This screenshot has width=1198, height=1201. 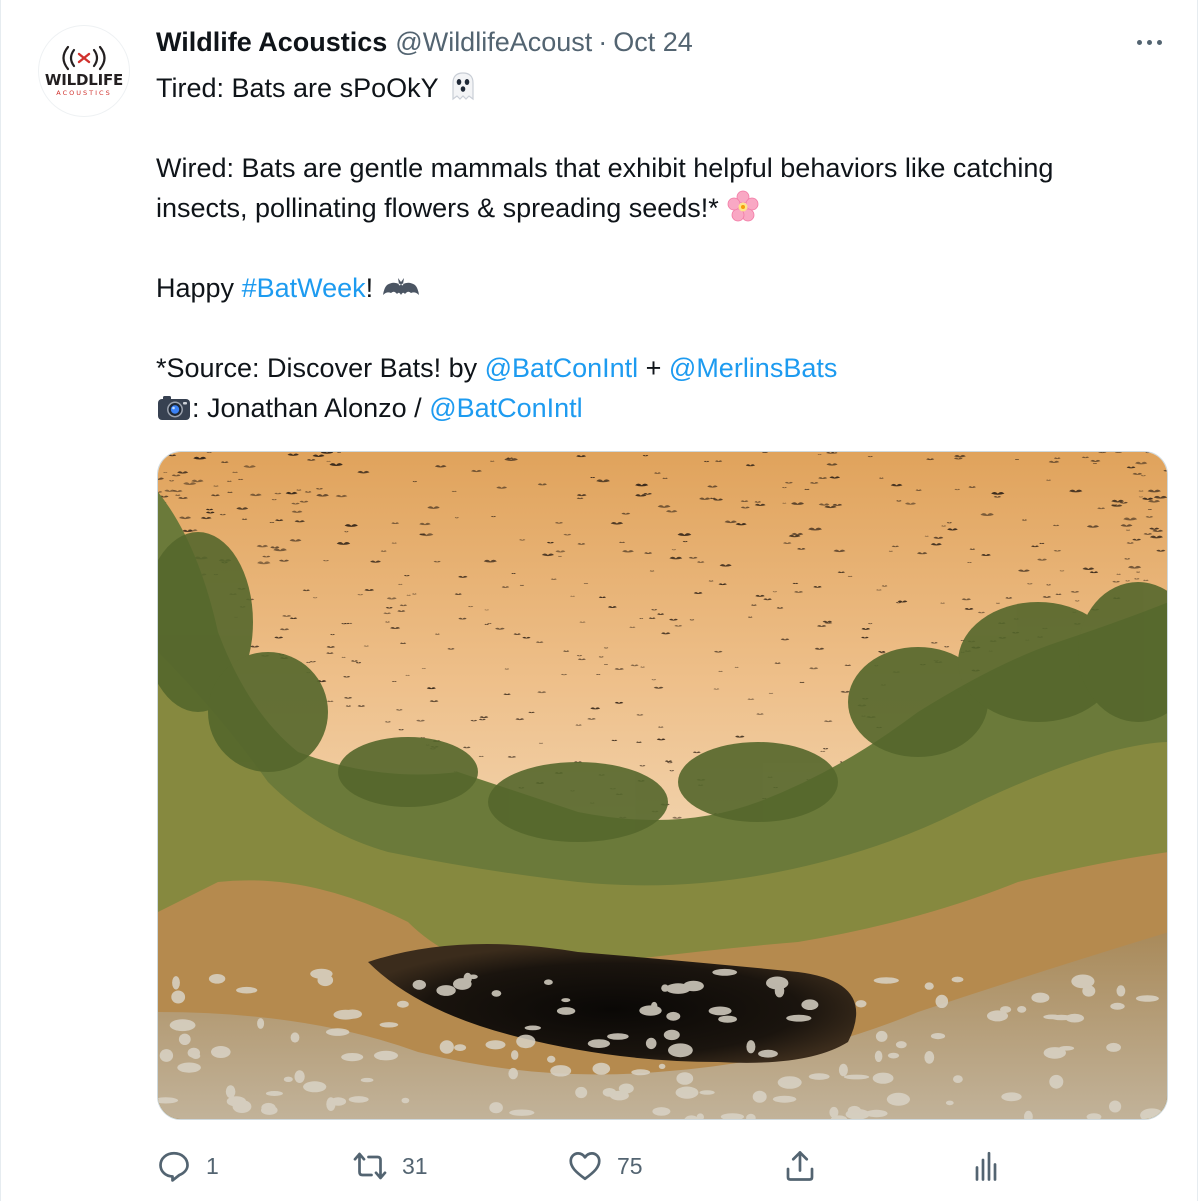 What do you see at coordinates (666, 408) in the screenshot?
I see `photo-credit-line: : Jonathan Alonzo / @BatConIntl` at bounding box center [666, 408].